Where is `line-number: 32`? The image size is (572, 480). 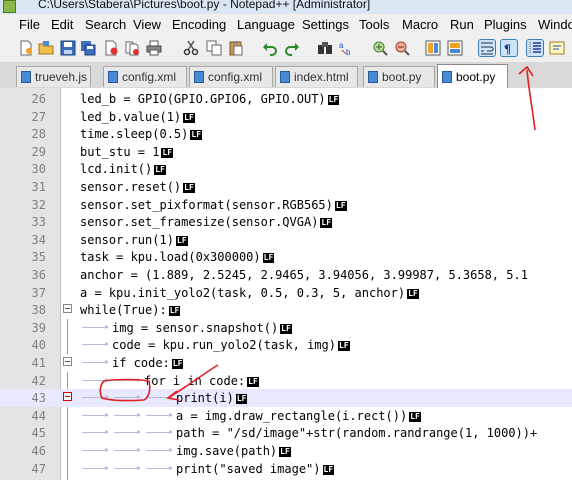 line-number: 32 is located at coordinates (38, 204).